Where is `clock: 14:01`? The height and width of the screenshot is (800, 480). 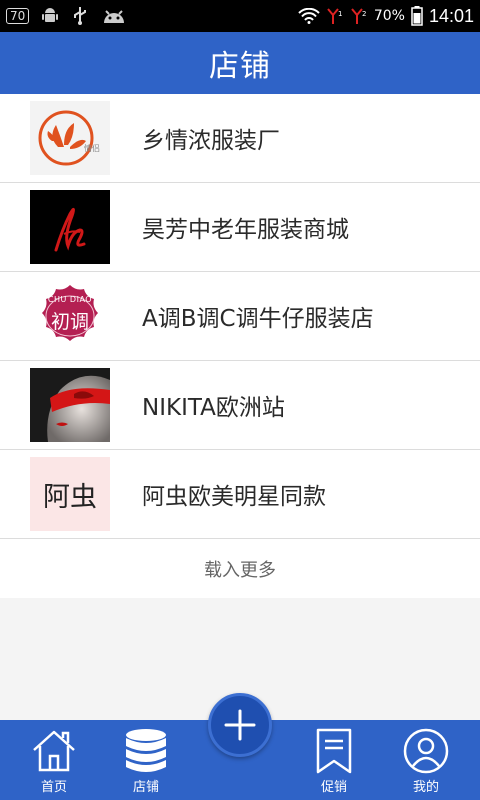 clock: 14:01 is located at coordinates (451, 15).